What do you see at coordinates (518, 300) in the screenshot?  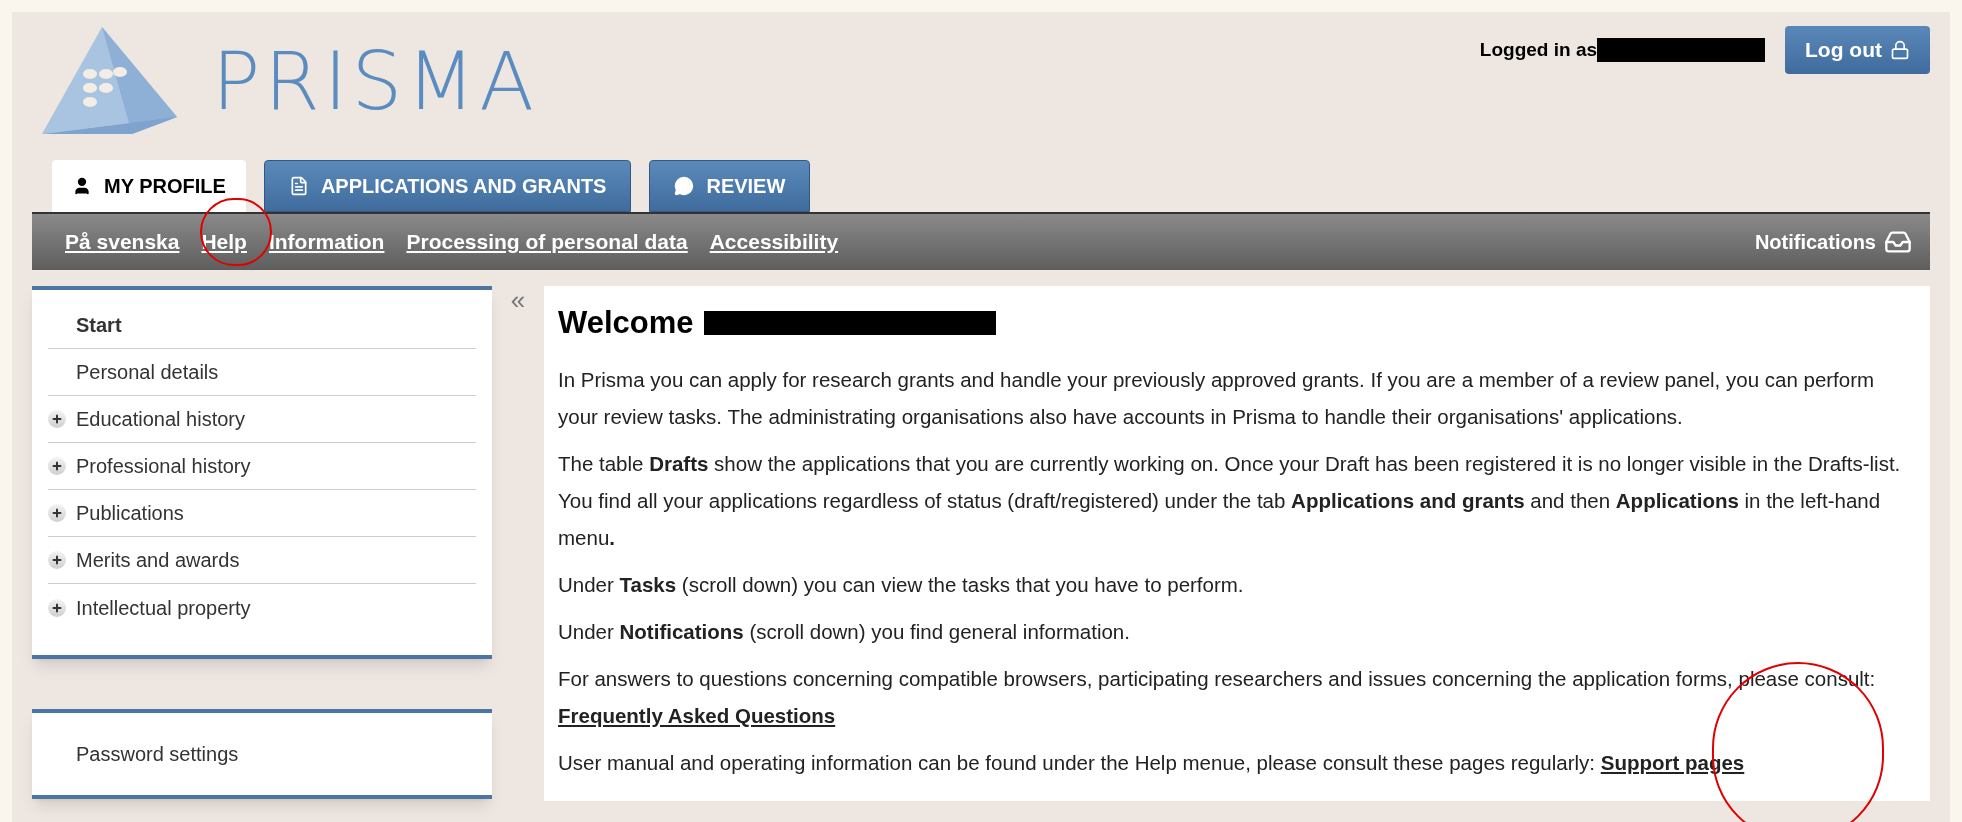 I see `collapse-button: «` at bounding box center [518, 300].